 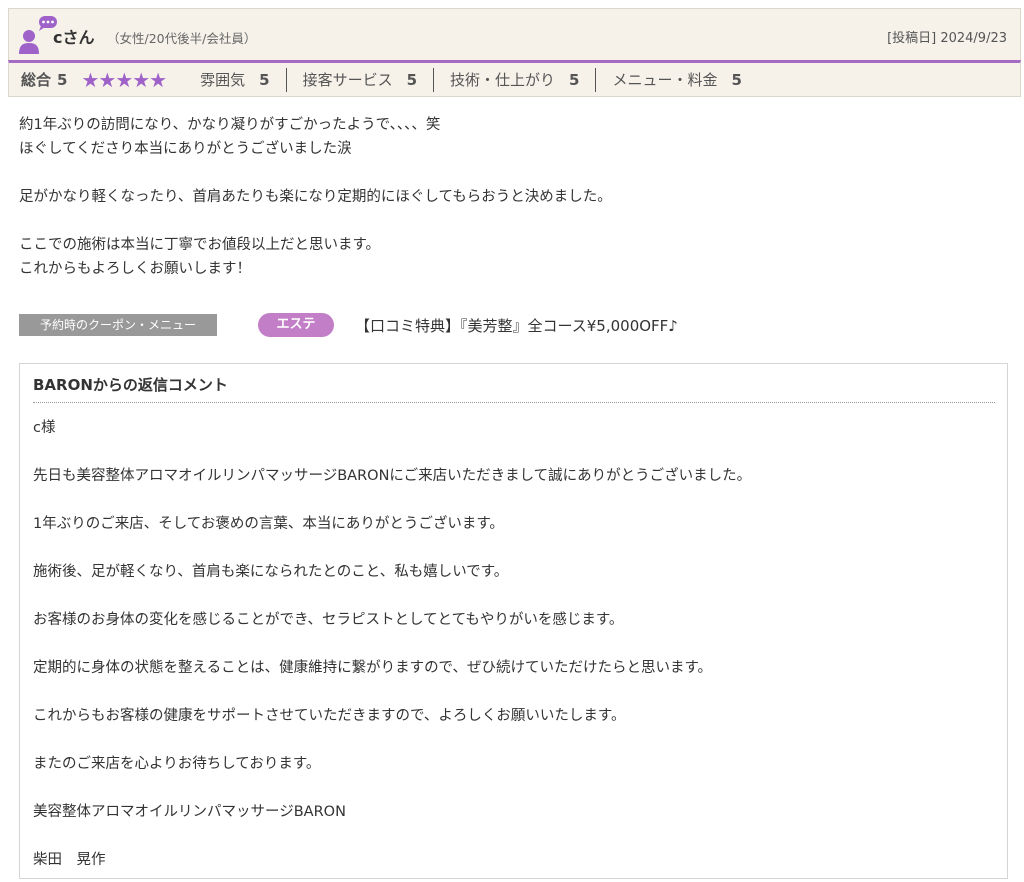 What do you see at coordinates (347, 80) in the screenshot?
I see `rating-label: 接客サービス` at bounding box center [347, 80].